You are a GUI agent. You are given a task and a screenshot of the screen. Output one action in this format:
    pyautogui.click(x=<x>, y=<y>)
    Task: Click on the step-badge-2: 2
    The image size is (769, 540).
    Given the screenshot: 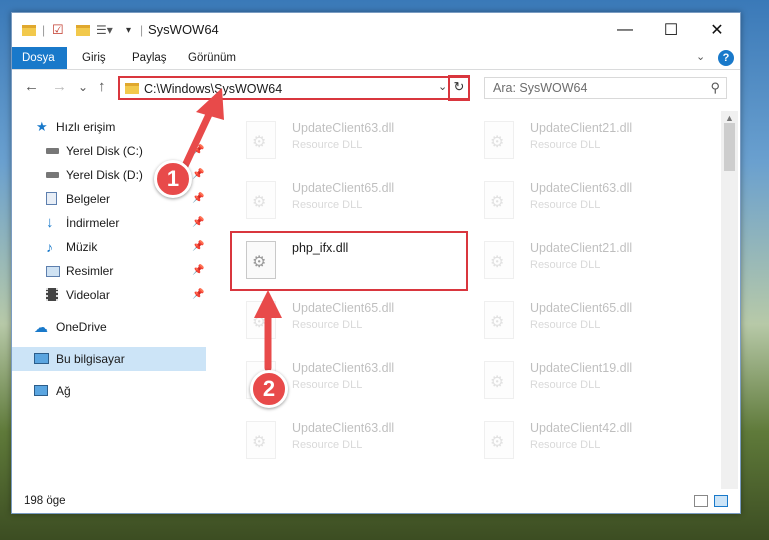 What is the action you would take?
    pyautogui.click(x=269, y=389)
    